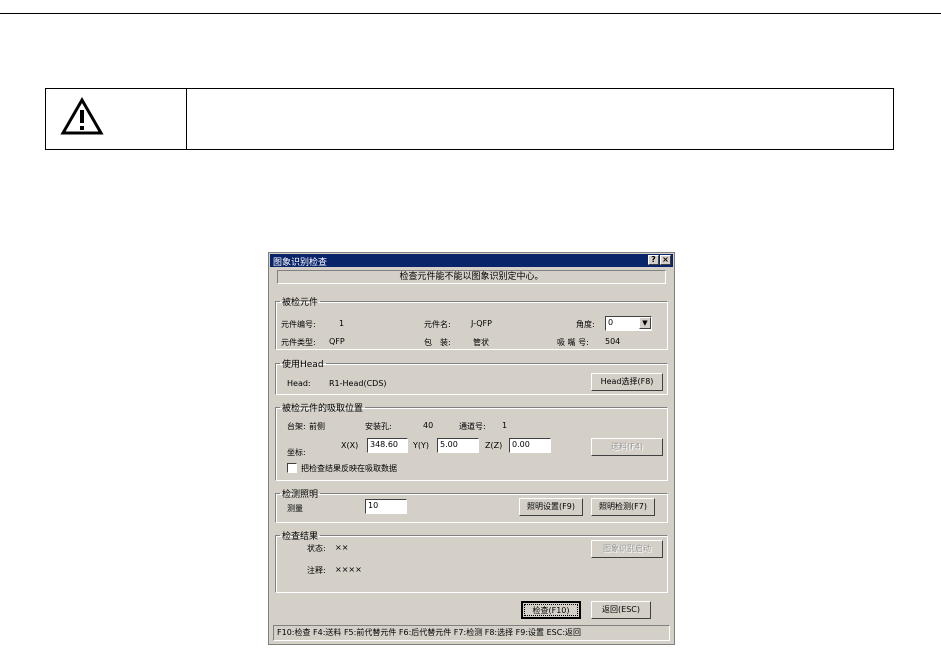 The height and width of the screenshot is (649, 941). What do you see at coordinates (300, 537) in the screenshot?
I see `result-legend: 检查结果` at bounding box center [300, 537].